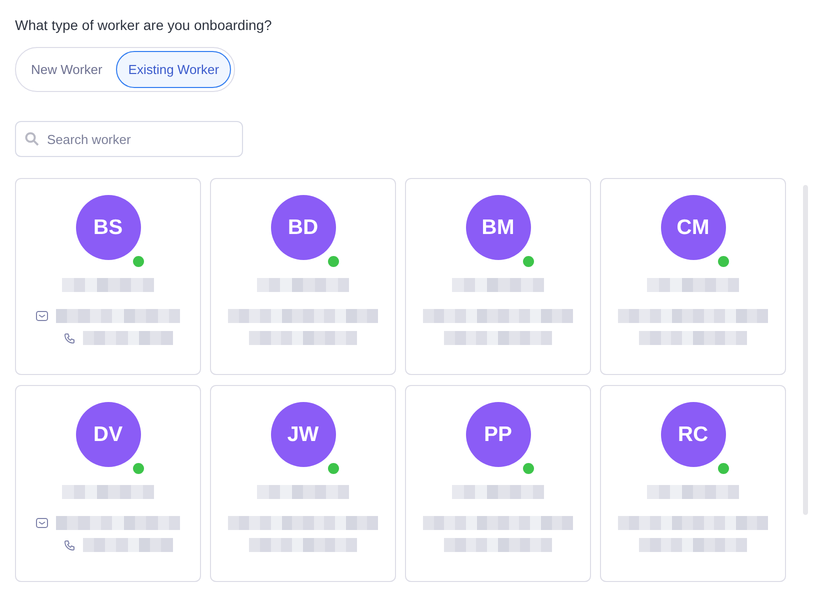 The image size is (815, 591). What do you see at coordinates (693, 227) in the screenshot?
I see `worker-avatar: CM` at bounding box center [693, 227].